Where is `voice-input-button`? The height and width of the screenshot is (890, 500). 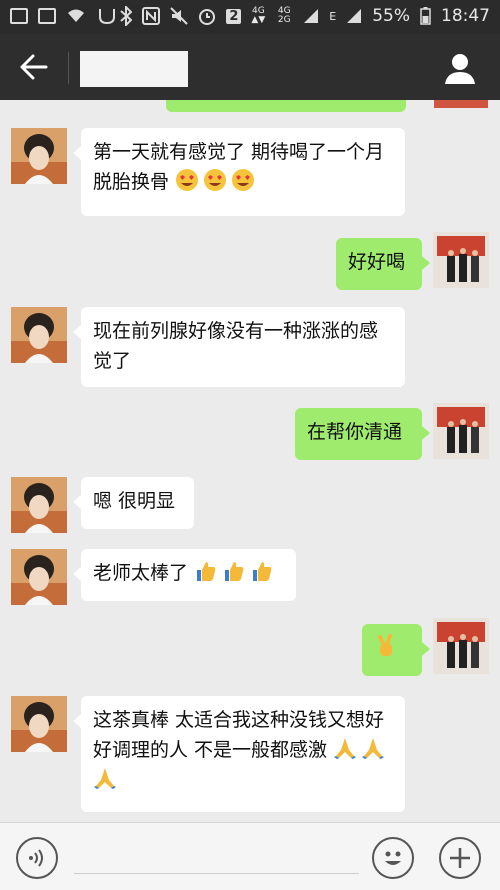 voice-input-button is located at coordinates (37, 858).